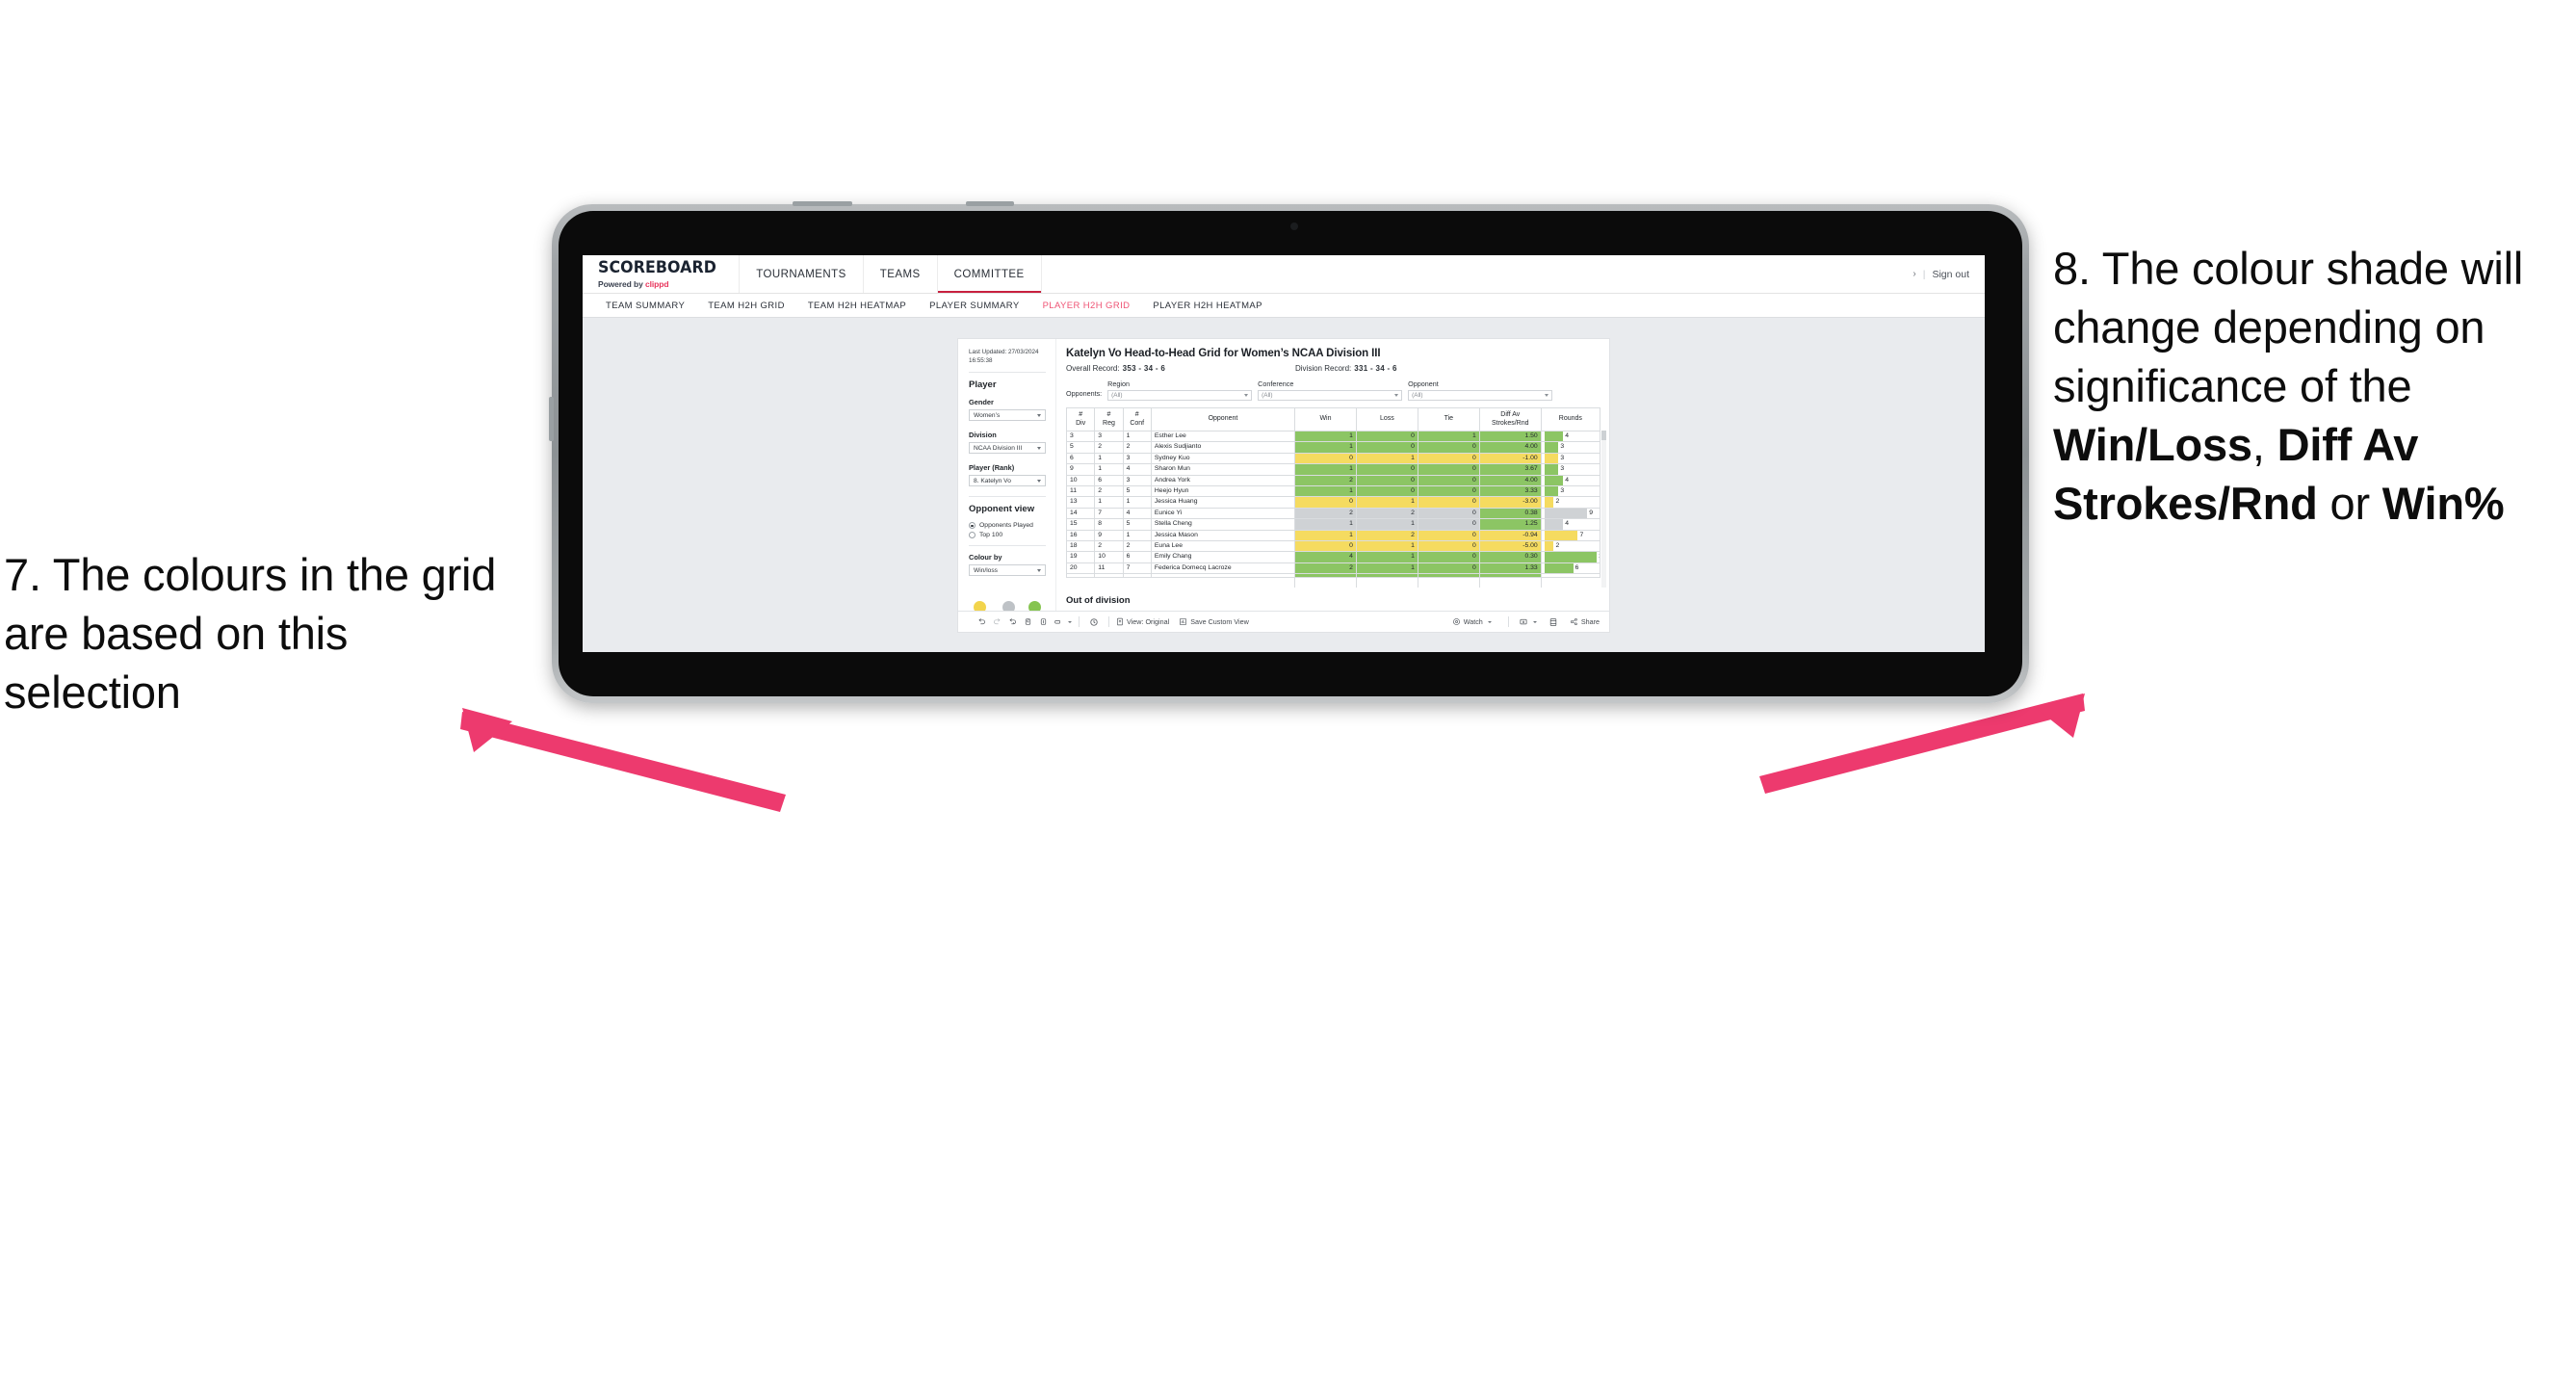 Image resolution: width=2576 pixels, height=1386 pixels. Describe the element at coordinates (1333, 535) in the screenshot. I see `table-row: 16 9 1 Jessica Mason 1 2 0 -0.94 7` at that location.